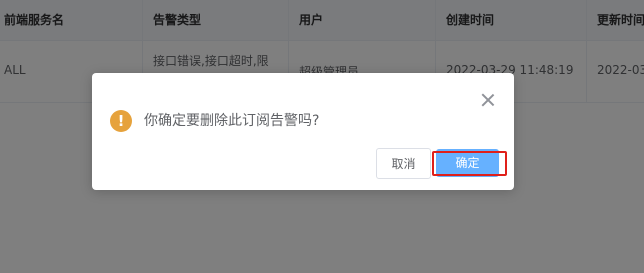 Image resolution: width=644 pixels, height=273 pixels. What do you see at coordinates (403, 163) in the screenshot?
I see `cancel-button: 取消` at bounding box center [403, 163].